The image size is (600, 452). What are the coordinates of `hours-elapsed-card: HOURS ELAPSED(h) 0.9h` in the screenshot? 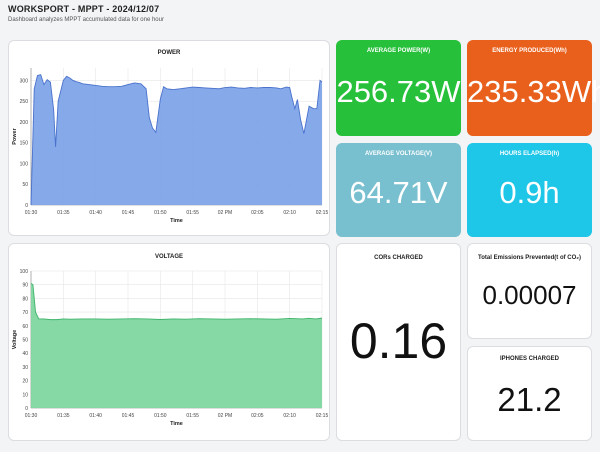 It's located at (529, 190).